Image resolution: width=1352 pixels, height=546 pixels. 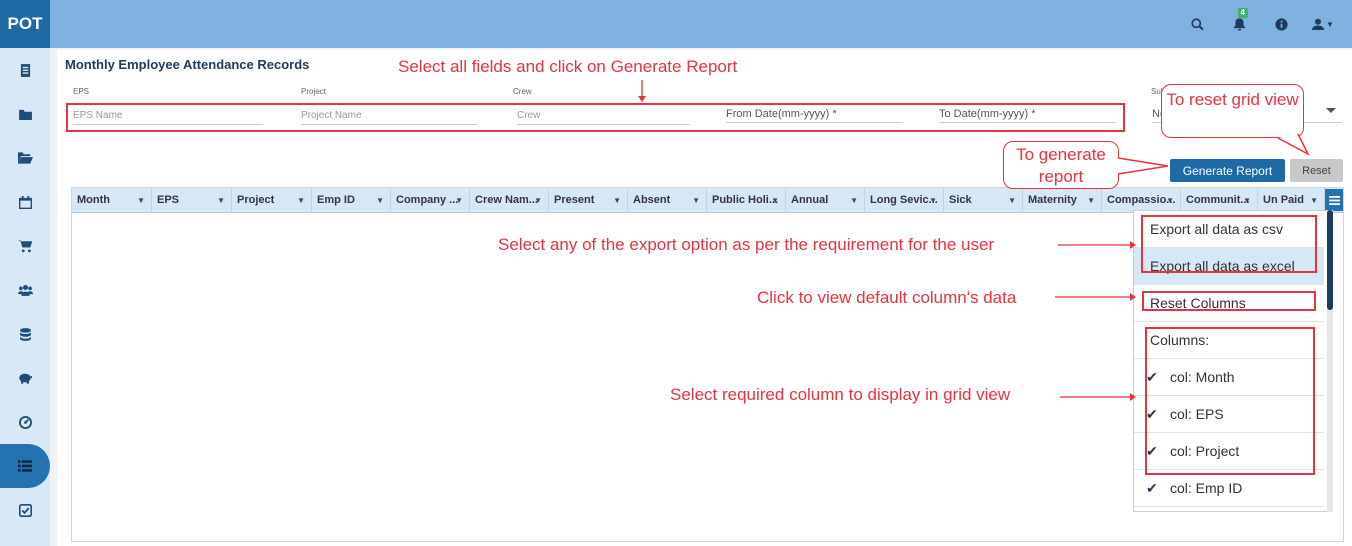 I want to click on users-icon, so click(x=25, y=290).